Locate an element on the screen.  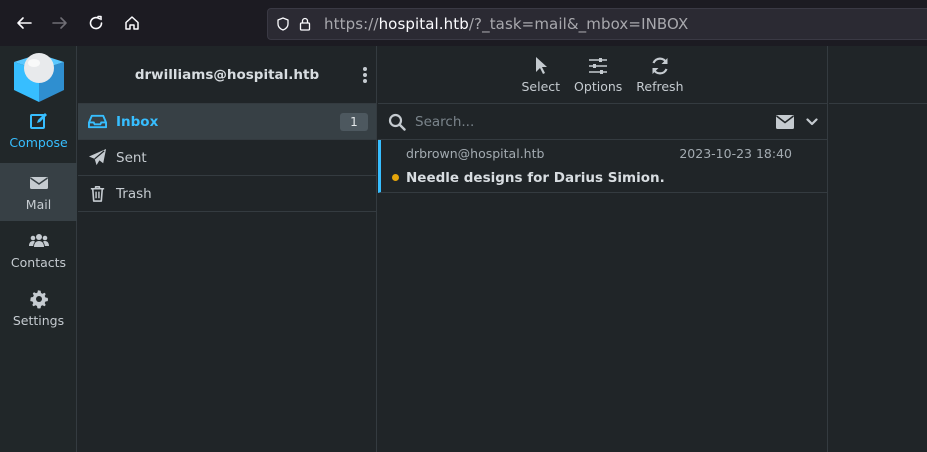
roundcube-logo is located at coordinates (39, 77).